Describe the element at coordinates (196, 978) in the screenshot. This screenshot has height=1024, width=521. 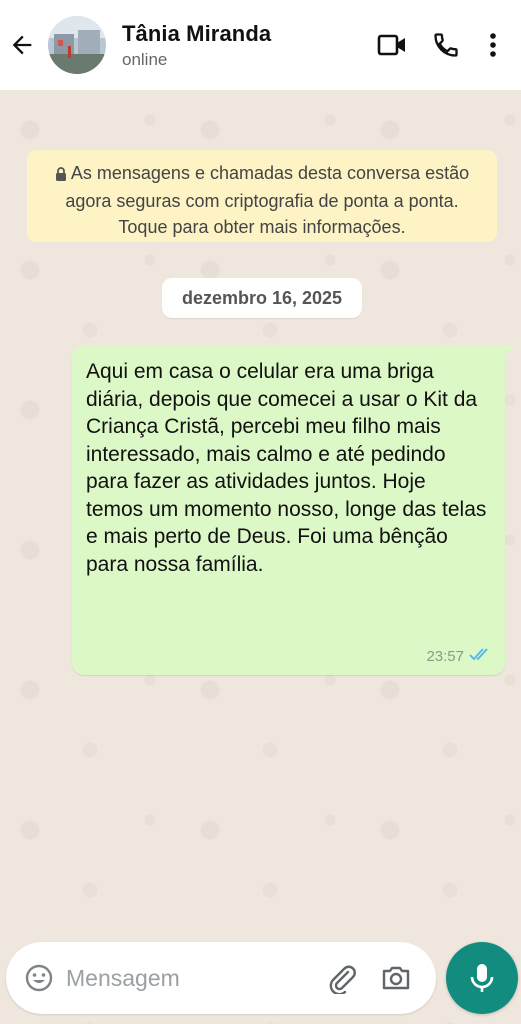
I see `message-input: Mensagem` at that location.